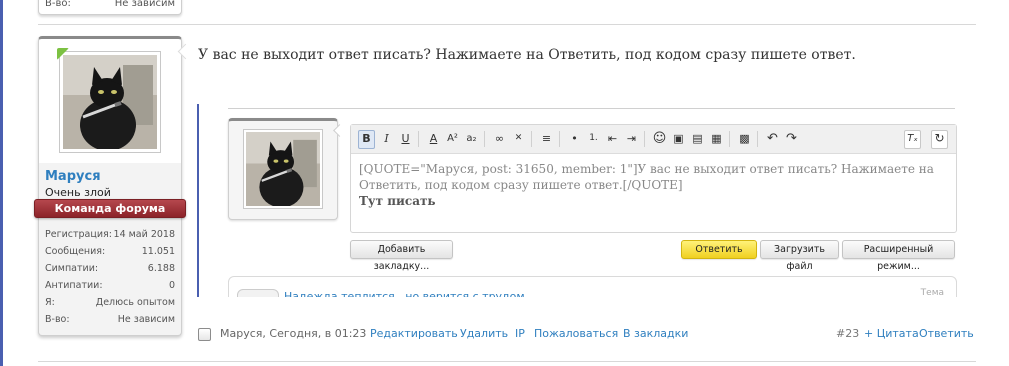  Describe the element at coordinates (659, 138) in the screenshot. I see `smilies-icon: ☺` at that location.